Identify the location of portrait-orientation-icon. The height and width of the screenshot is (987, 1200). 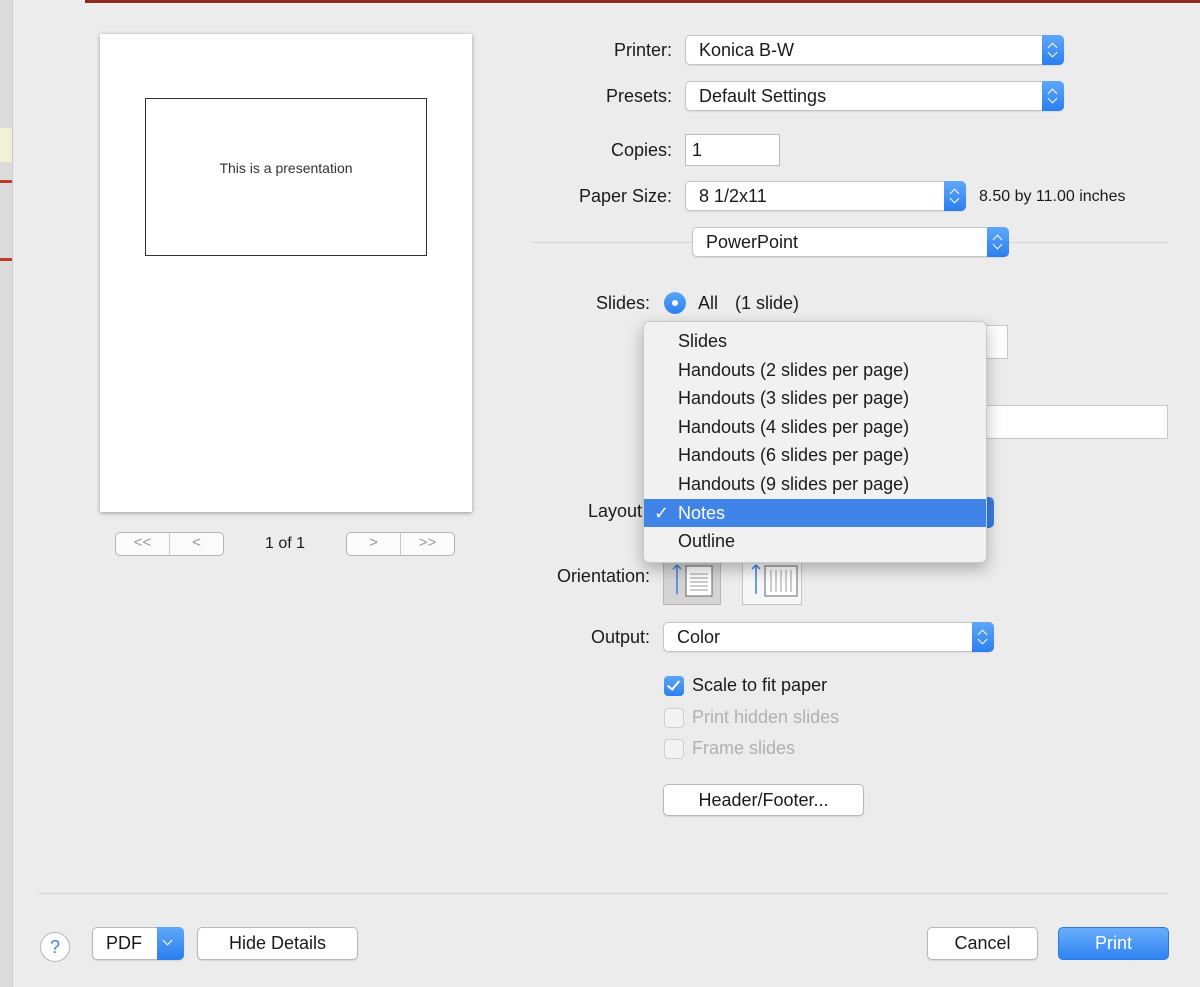
(692, 580).